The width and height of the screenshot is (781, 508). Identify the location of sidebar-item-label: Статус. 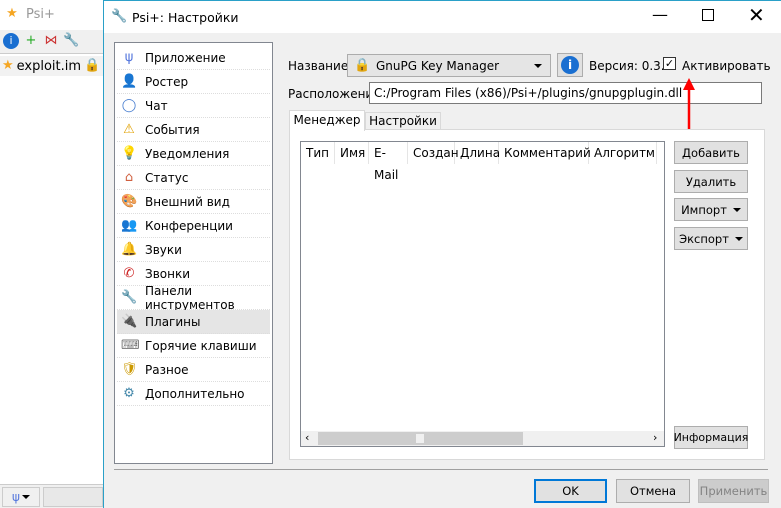
(167, 177).